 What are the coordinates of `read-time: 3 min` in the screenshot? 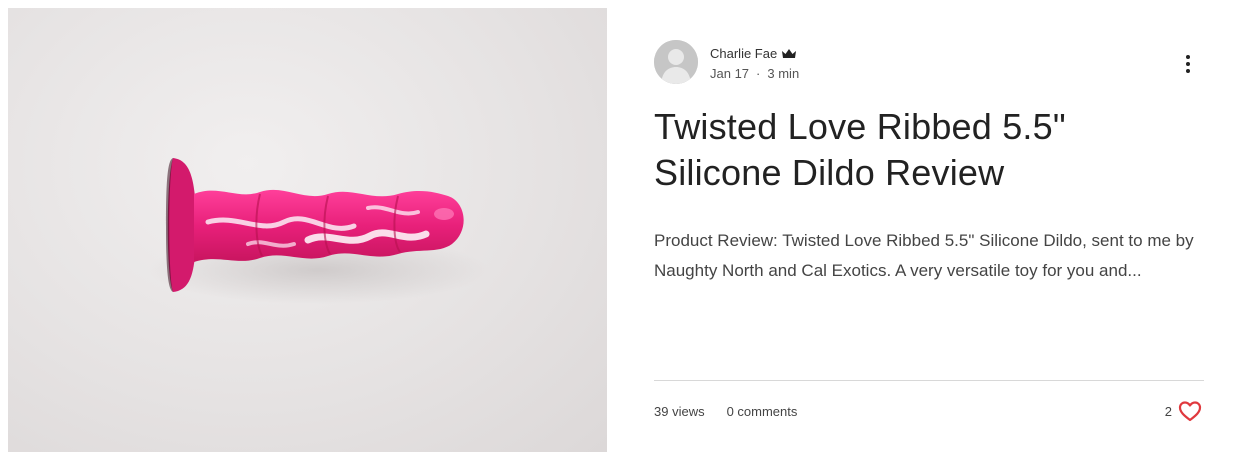 It's located at (783, 73).